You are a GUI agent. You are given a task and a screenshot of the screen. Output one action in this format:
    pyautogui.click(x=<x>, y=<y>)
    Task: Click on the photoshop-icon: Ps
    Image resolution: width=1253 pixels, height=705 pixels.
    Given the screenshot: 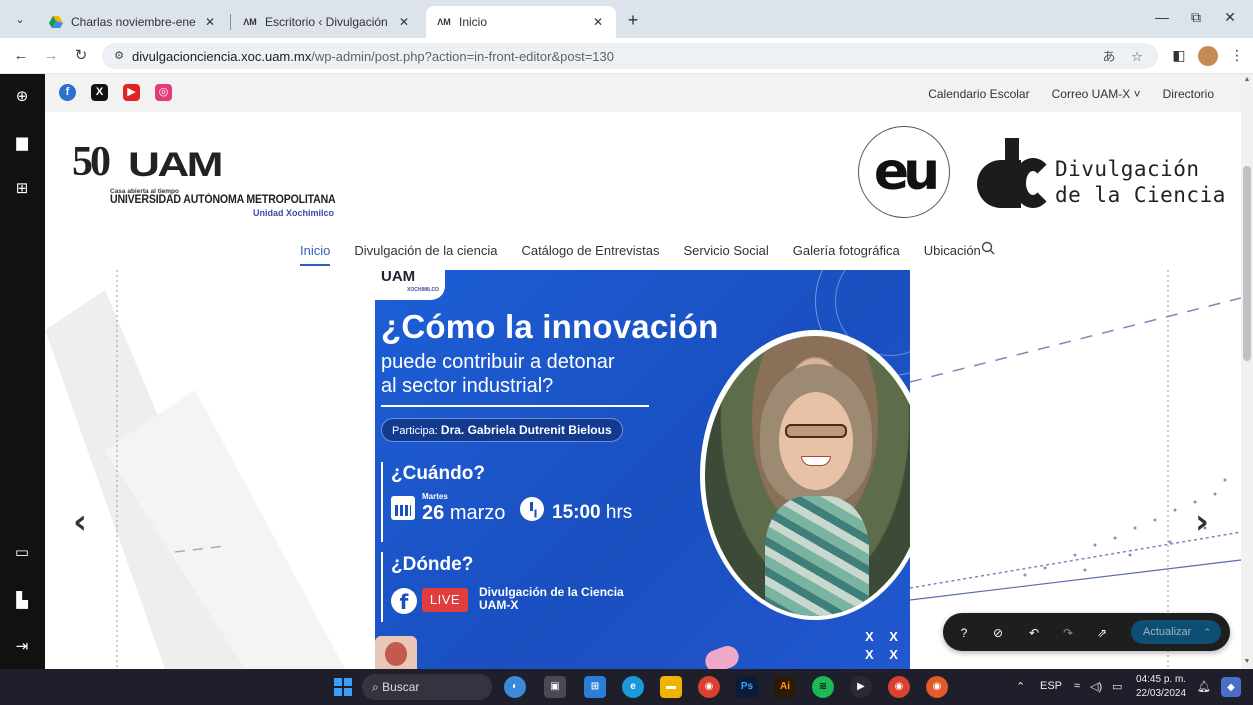 What is the action you would take?
    pyautogui.click(x=747, y=687)
    